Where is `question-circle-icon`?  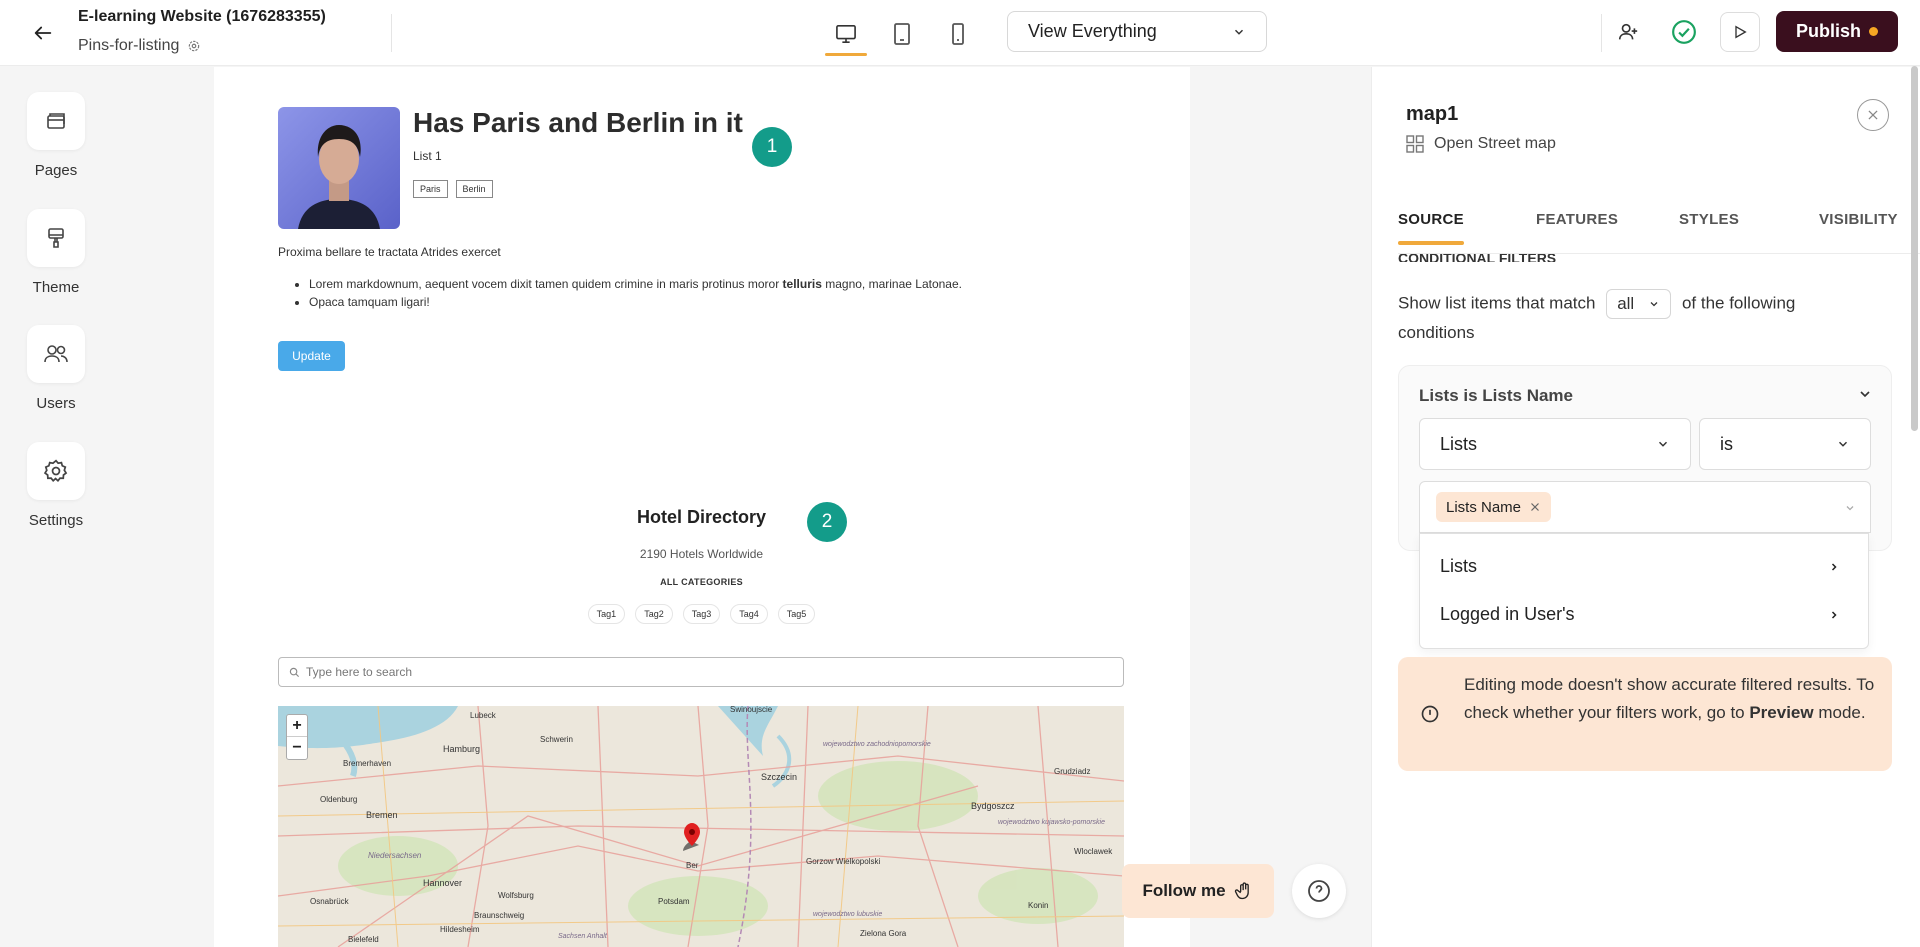 question-circle-icon is located at coordinates (1319, 891).